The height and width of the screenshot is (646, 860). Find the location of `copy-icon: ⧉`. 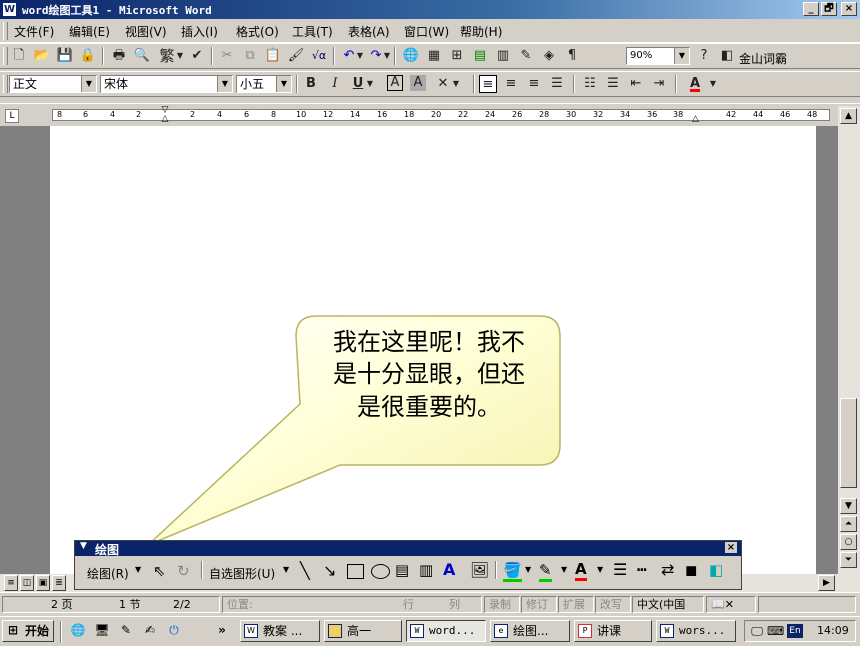

copy-icon: ⧉ is located at coordinates (250, 56).